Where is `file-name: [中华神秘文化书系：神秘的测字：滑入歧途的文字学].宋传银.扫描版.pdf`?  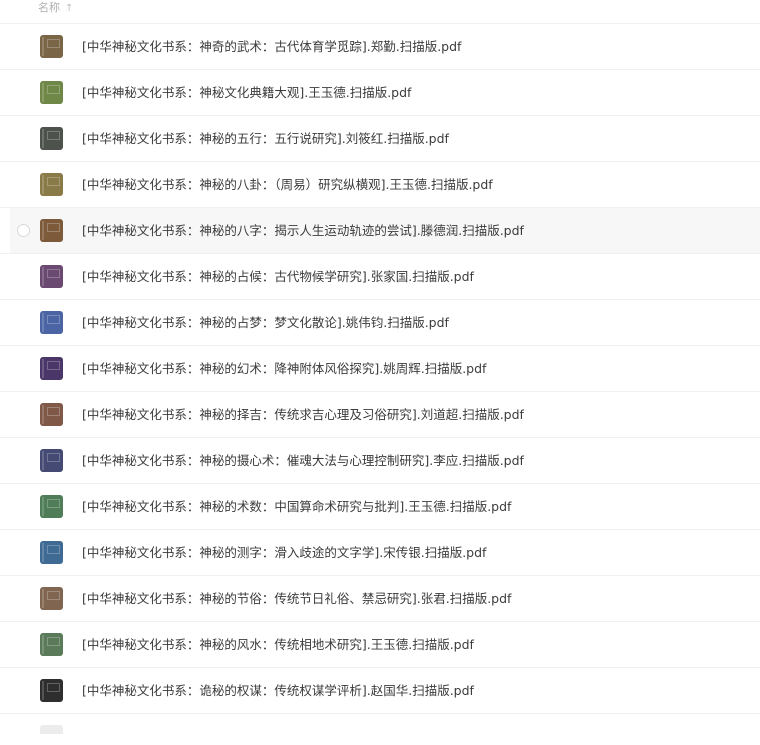
file-name: [中华神秘文化书系：神秘的测字：滑入歧途的文字学].宋传银.扫描版.pdf is located at coordinates (284, 553).